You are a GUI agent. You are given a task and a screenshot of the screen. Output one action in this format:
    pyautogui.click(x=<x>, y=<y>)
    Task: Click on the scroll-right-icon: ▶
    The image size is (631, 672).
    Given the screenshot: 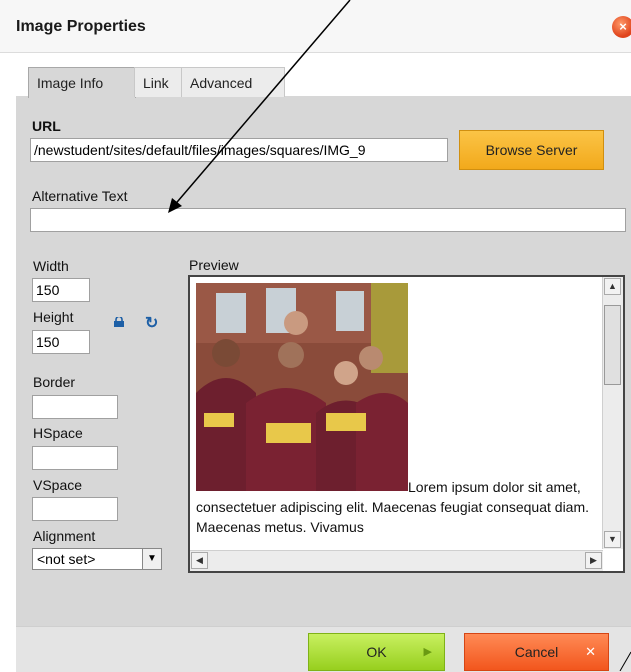 What is the action you would take?
    pyautogui.click(x=593, y=560)
    